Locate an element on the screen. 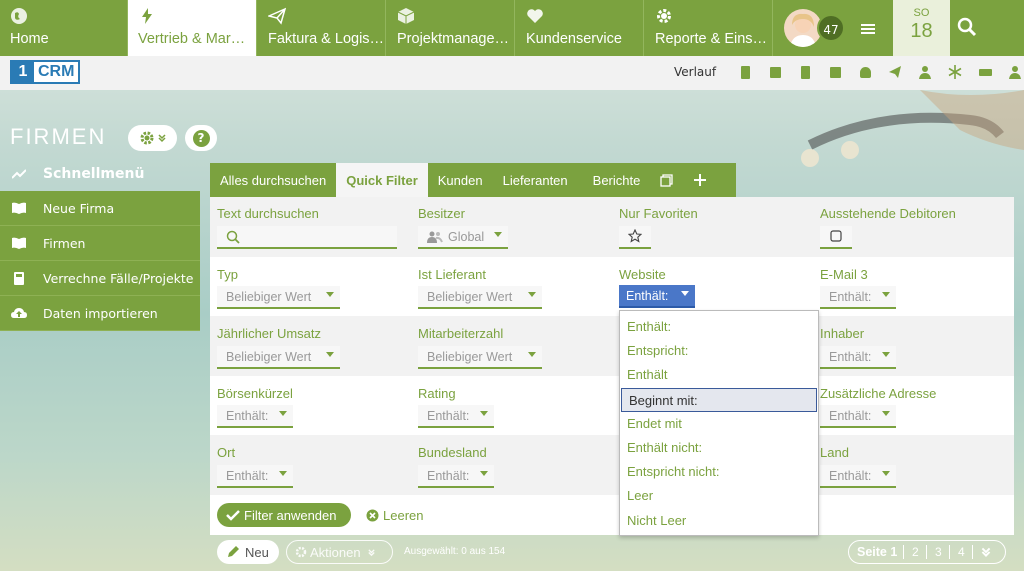 This screenshot has width=1024, height=571. checkbox-icon is located at coordinates (836, 236).